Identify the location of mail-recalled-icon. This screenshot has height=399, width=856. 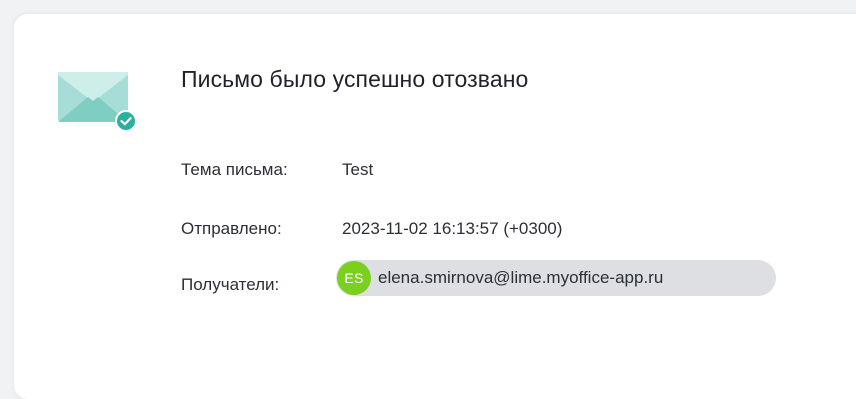
(97, 102).